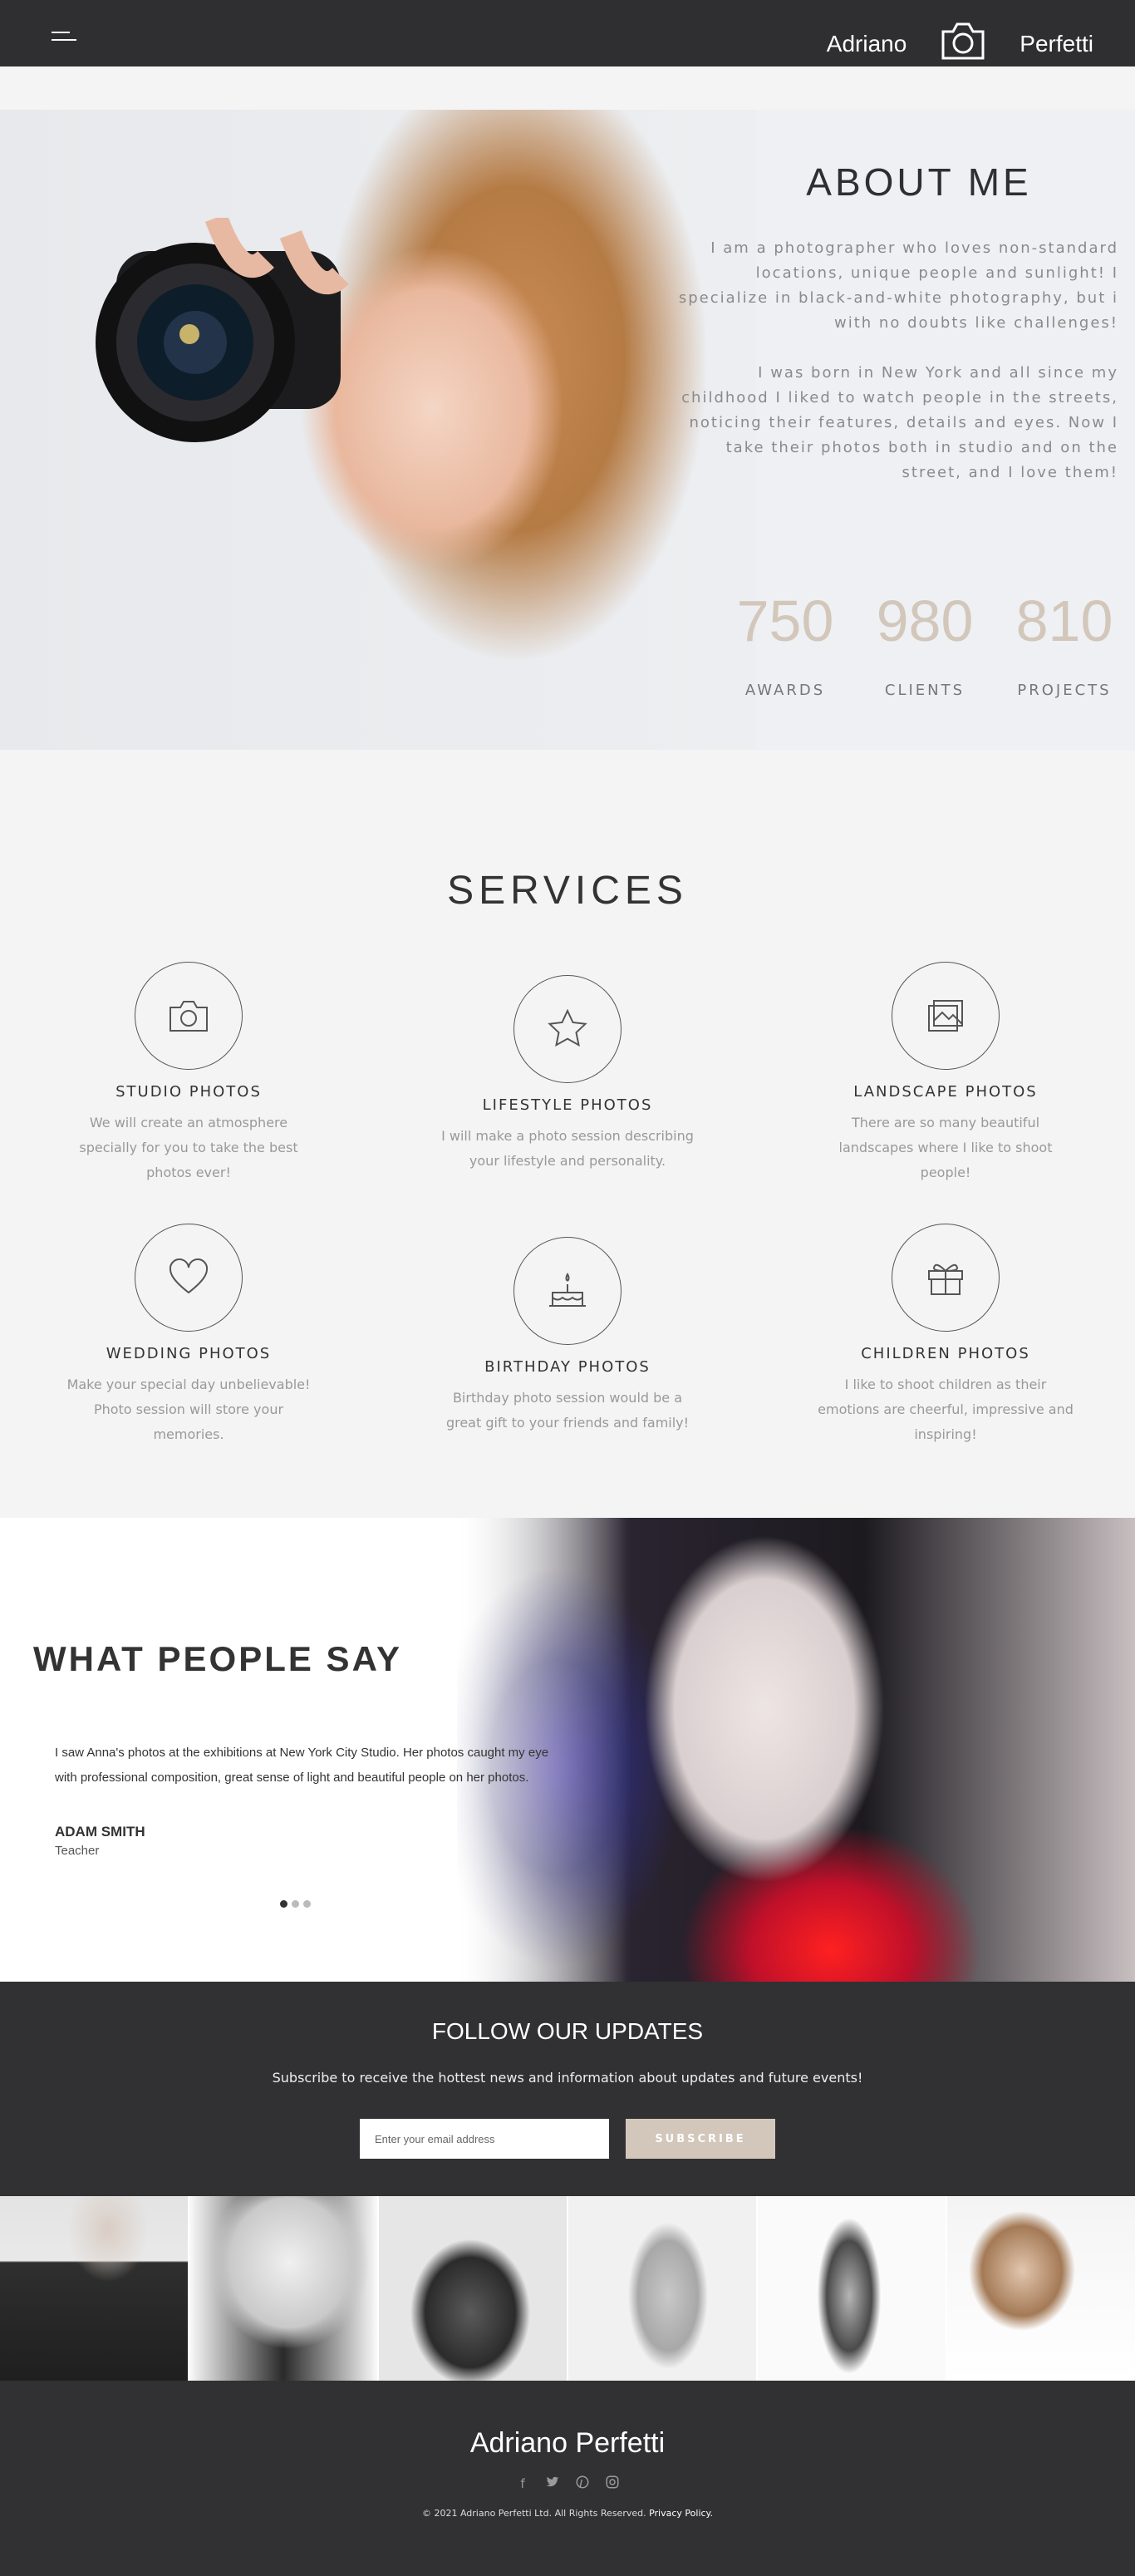 The image size is (1135, 2576). Describe the element at coordinates (946, 1278) in the screenshot. I see `gift-icon` at that location.